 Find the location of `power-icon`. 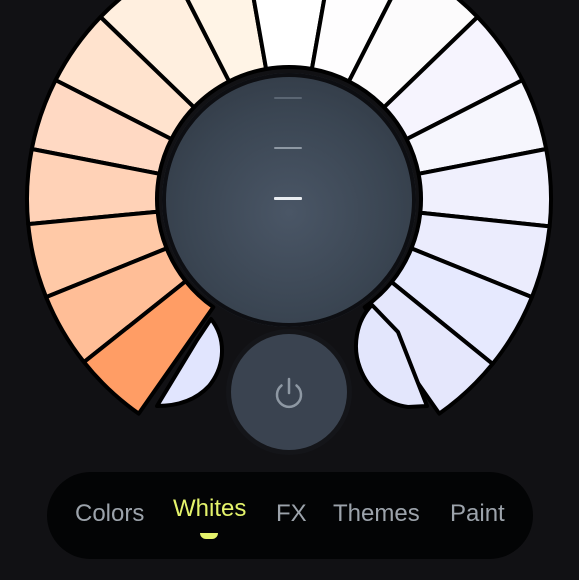

power-icon is located at coordinates (289, 393).